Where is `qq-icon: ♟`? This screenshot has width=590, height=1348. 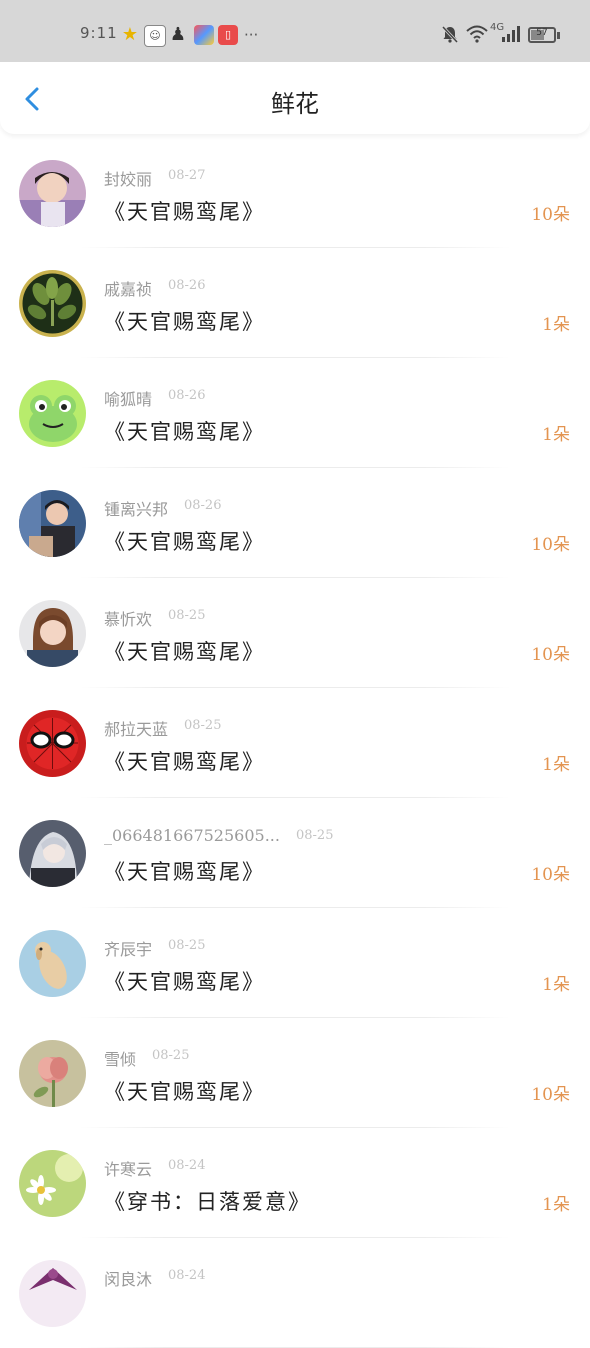
qq-icon: ♟ is located at coordinates (178, 34).